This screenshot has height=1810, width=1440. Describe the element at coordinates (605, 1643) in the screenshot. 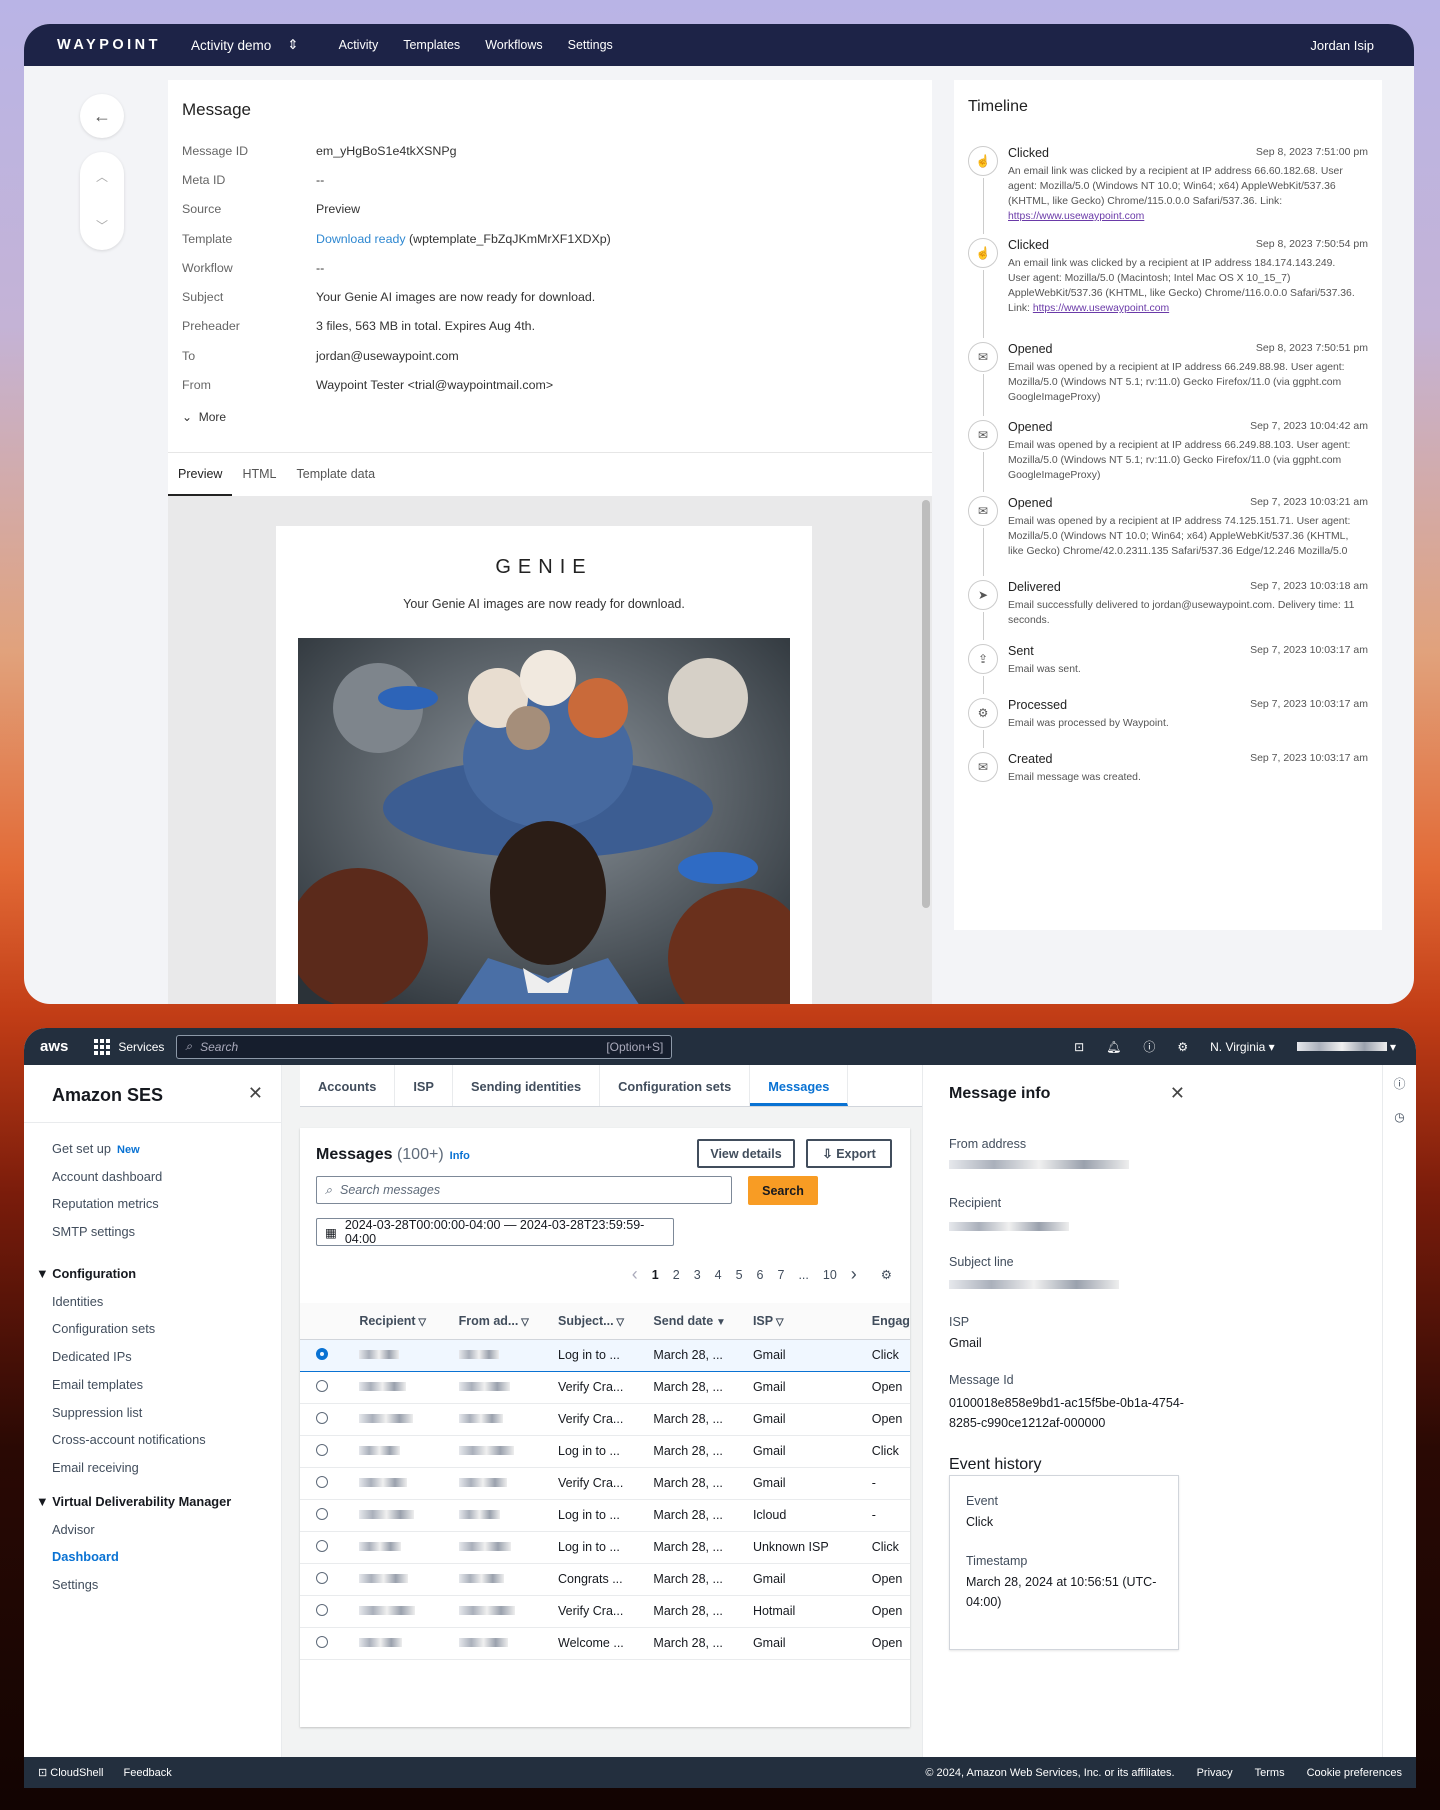

I see `table-row: Welcome ... March 28, ... Gmail Open` at that location.